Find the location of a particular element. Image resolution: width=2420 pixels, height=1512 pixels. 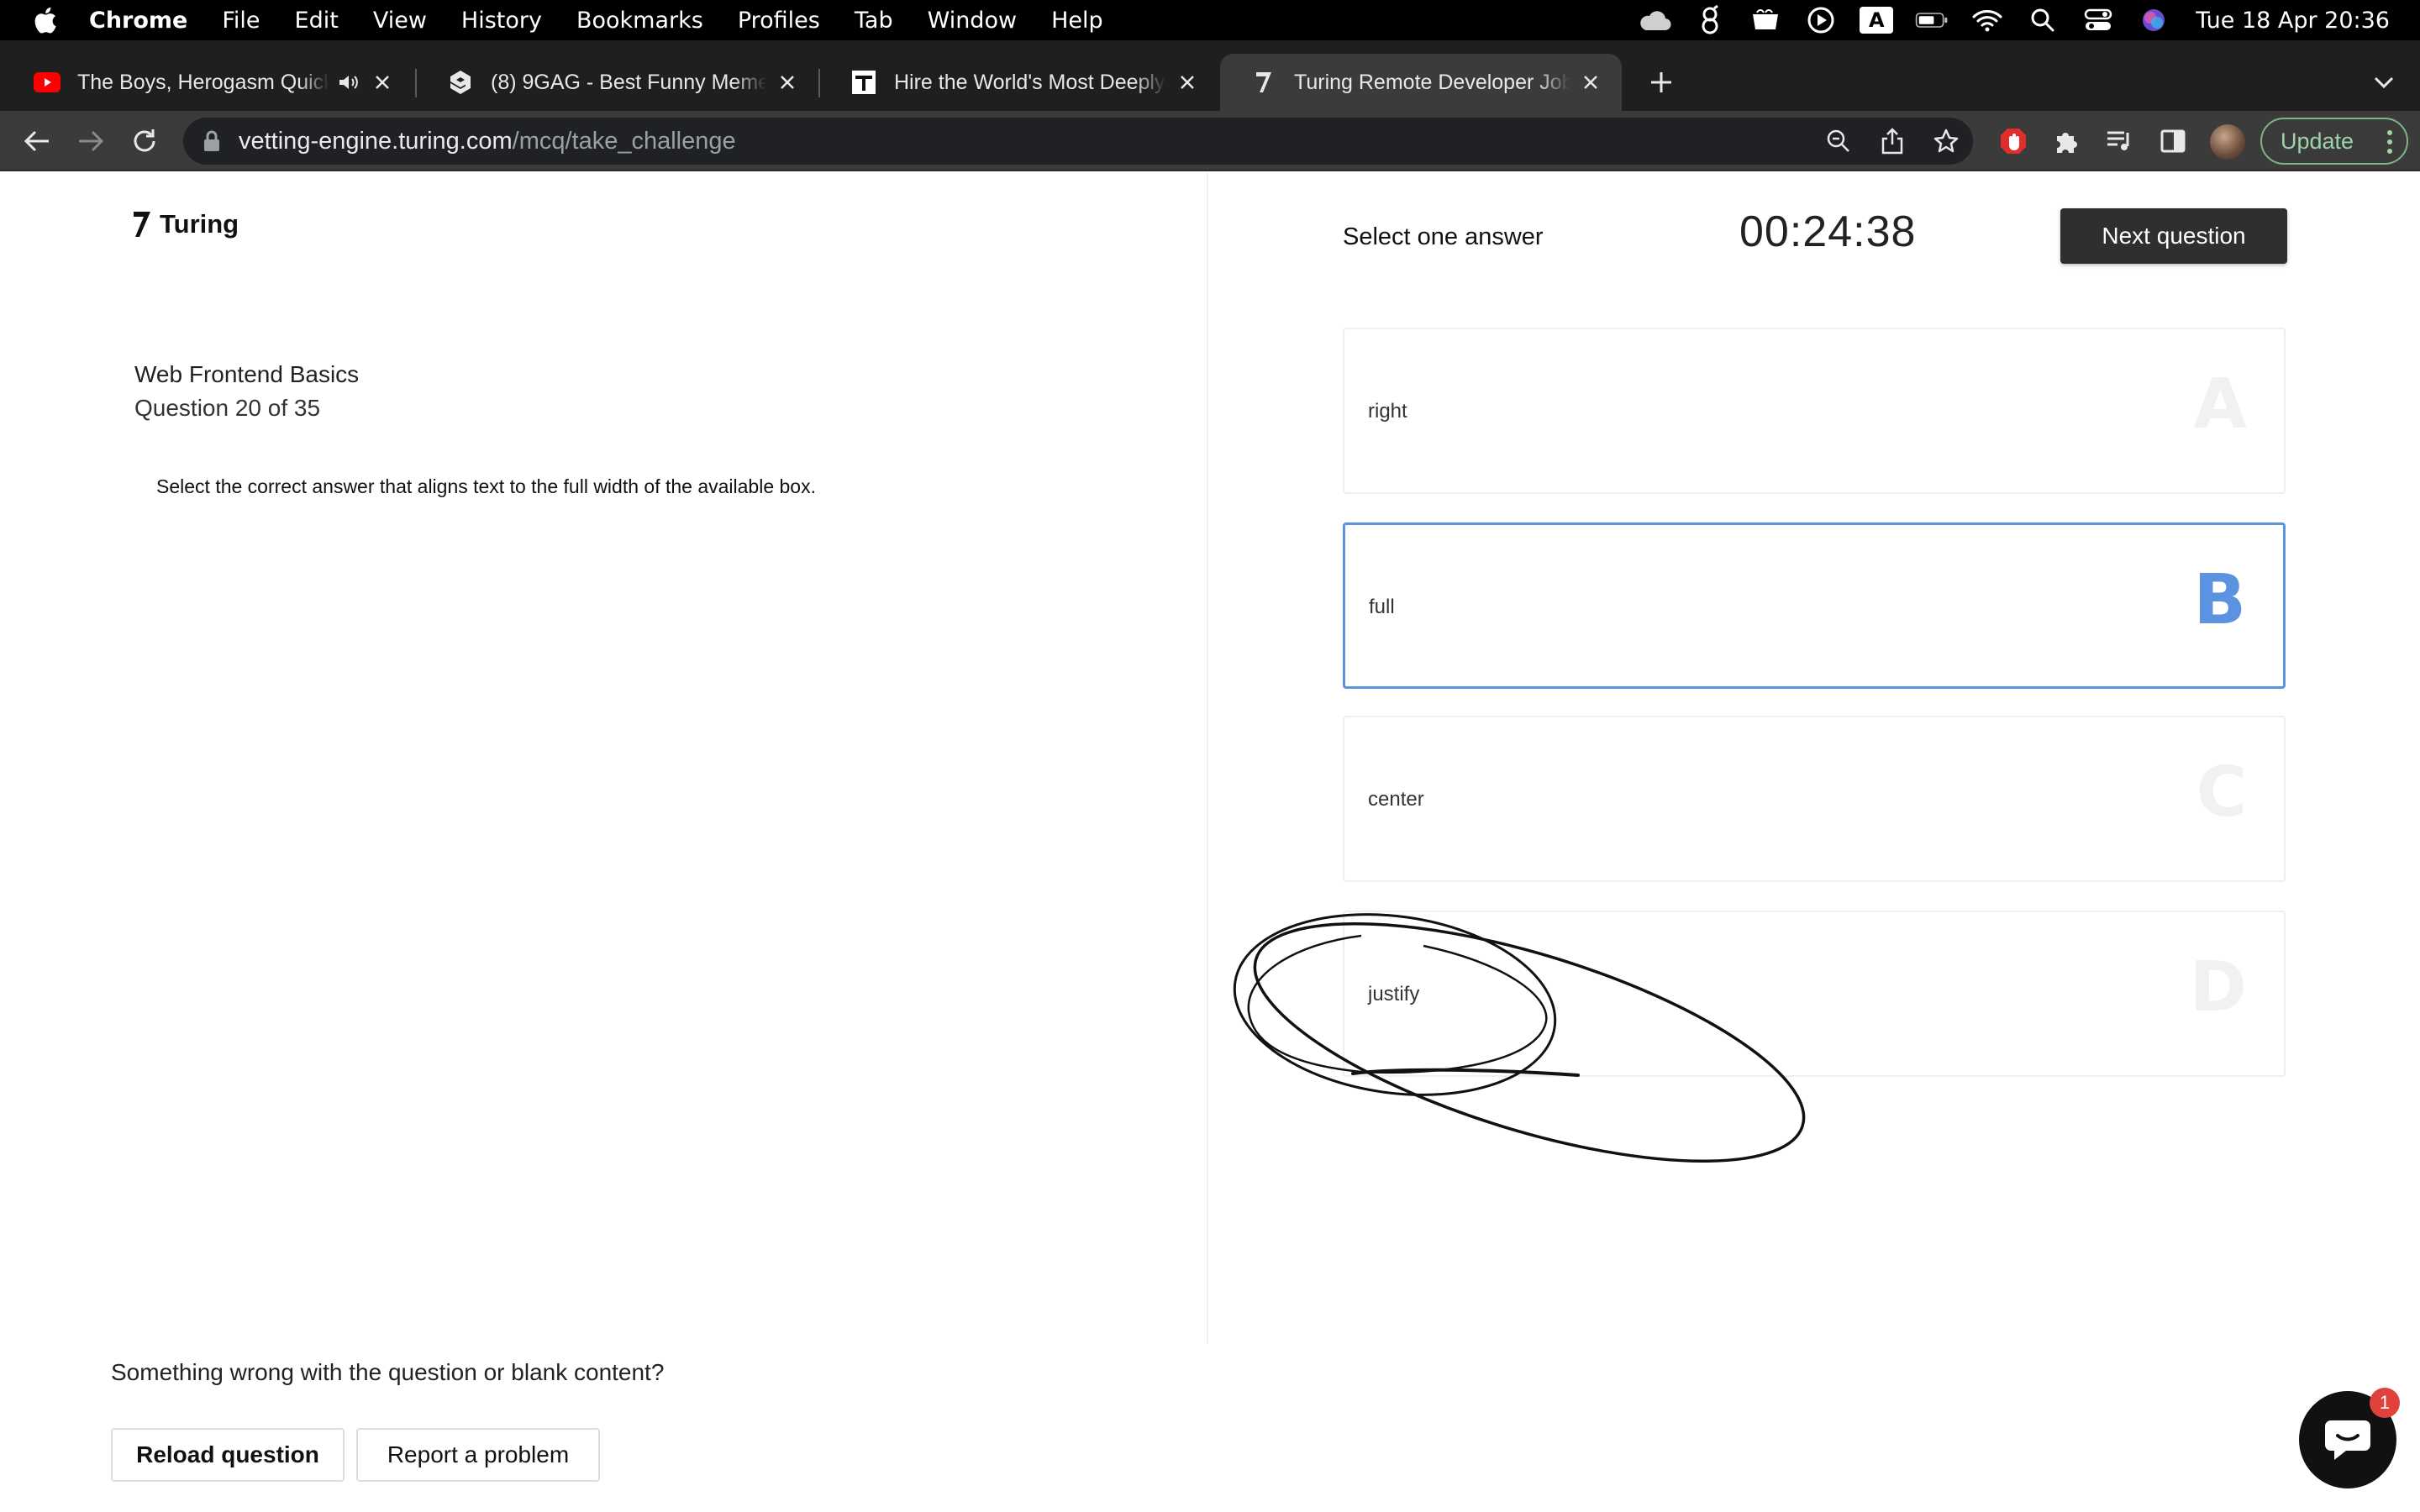

9gag-icon is located at coordinates (461, 82).